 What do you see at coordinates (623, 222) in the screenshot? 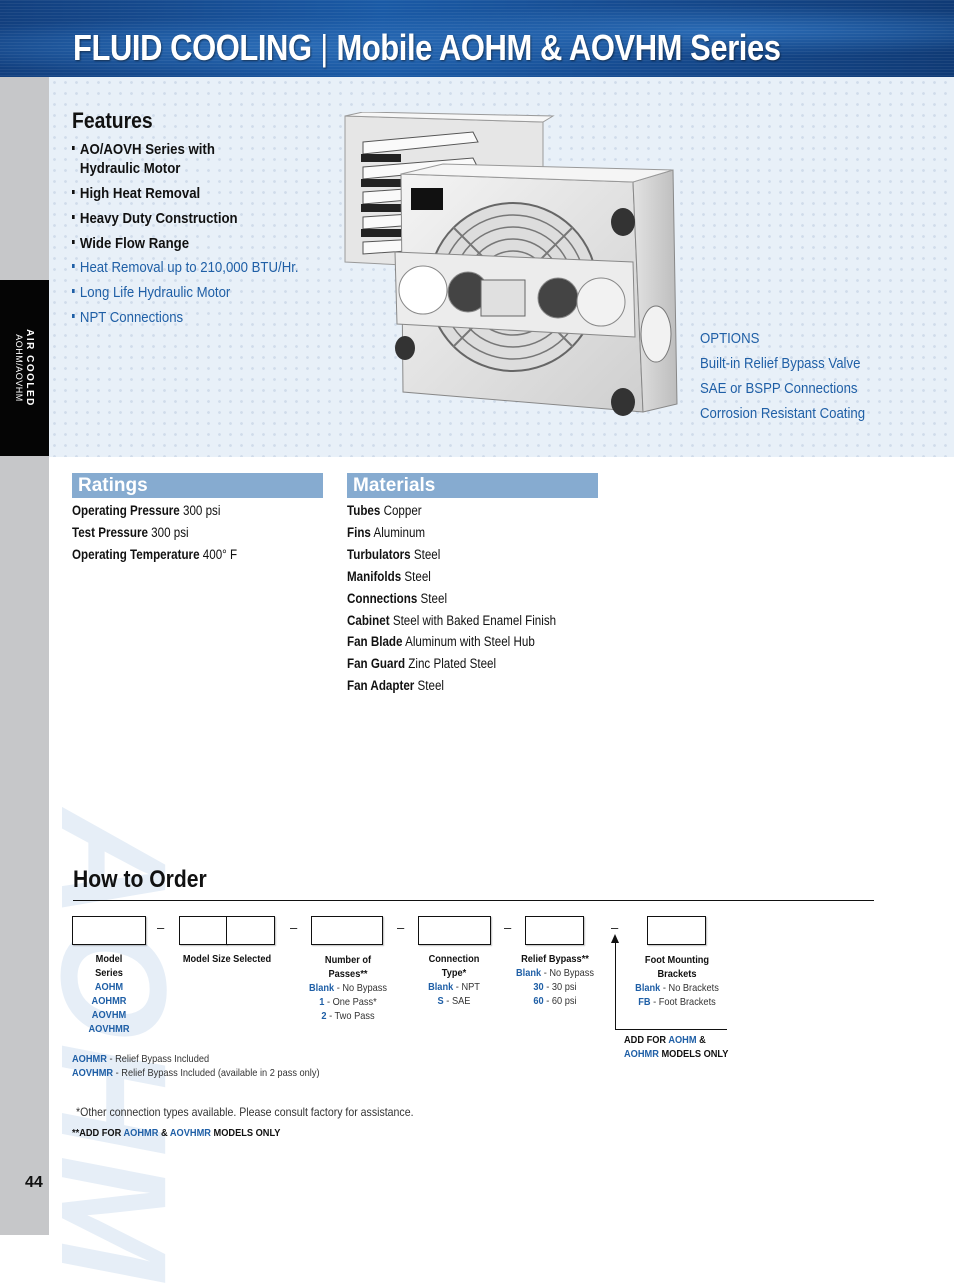
I see `outlet-port` at bounding box center [623, 222].